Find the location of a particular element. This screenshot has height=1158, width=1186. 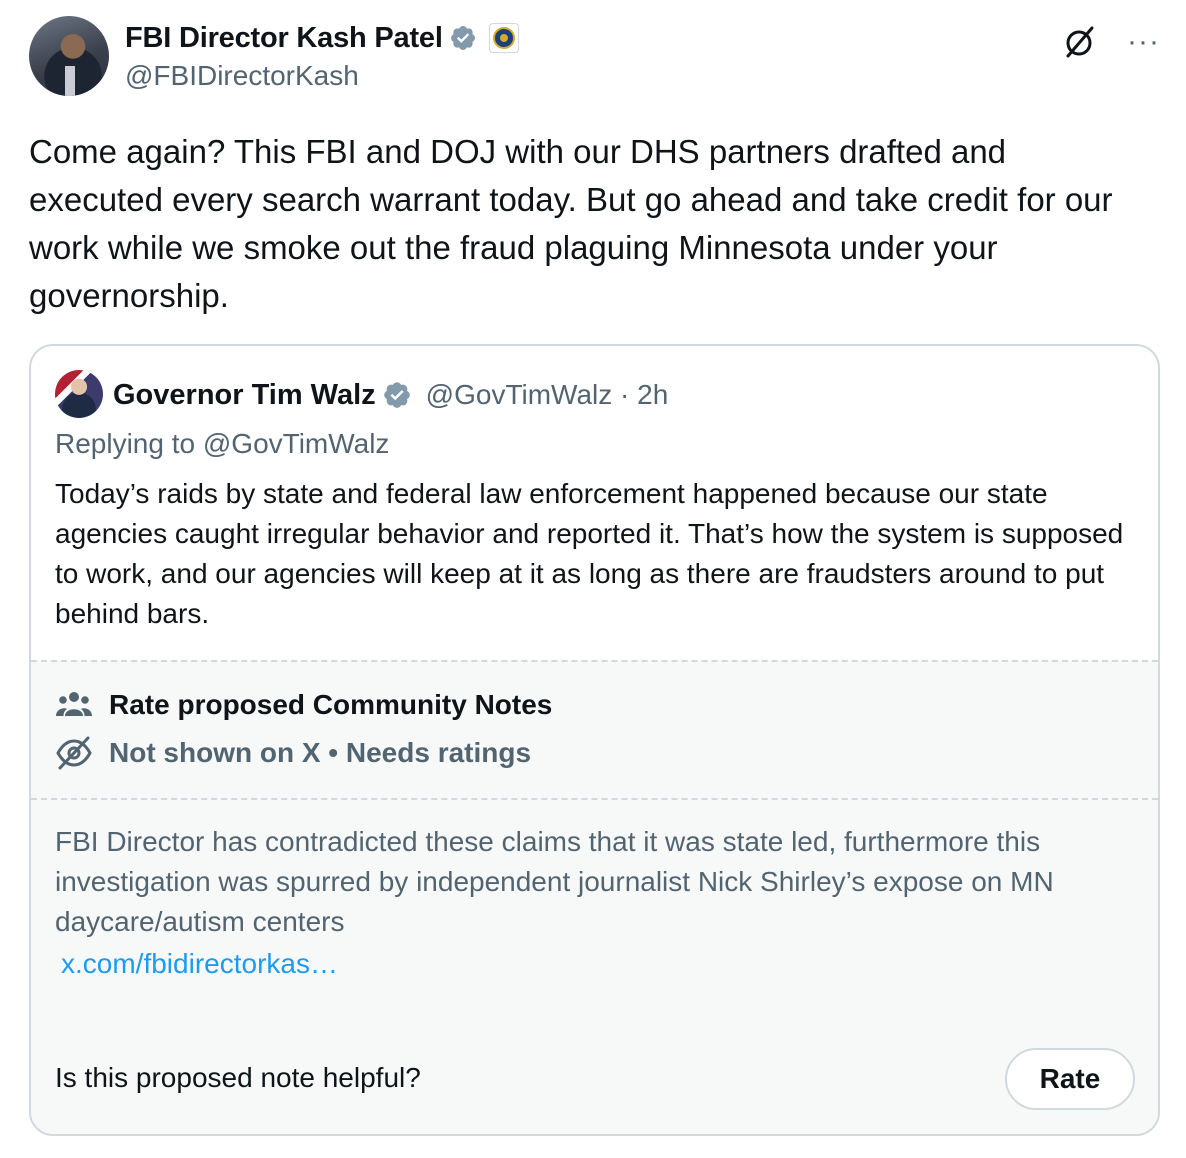

fbi-seal-icon is located at coordinates (503, 38).